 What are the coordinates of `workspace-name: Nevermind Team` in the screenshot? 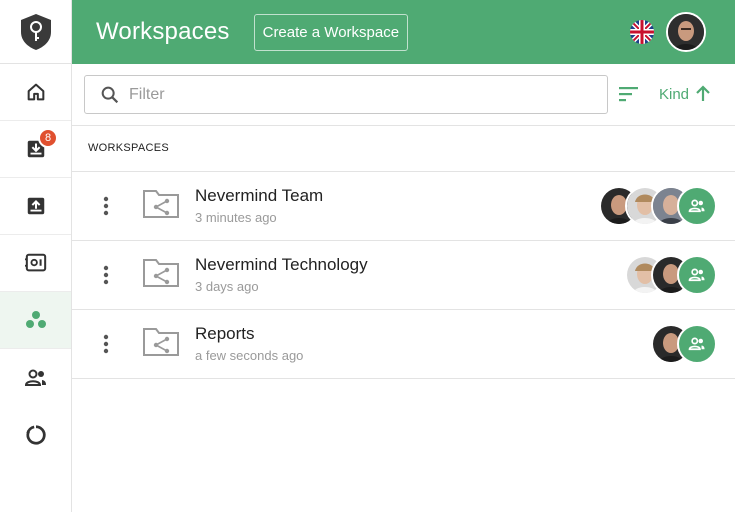 It's located at (259, 195).